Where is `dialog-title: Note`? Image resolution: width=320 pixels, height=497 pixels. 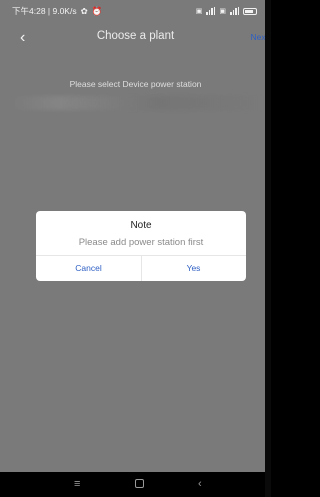 dialog-title: Note is located at coordinates (141, 225).